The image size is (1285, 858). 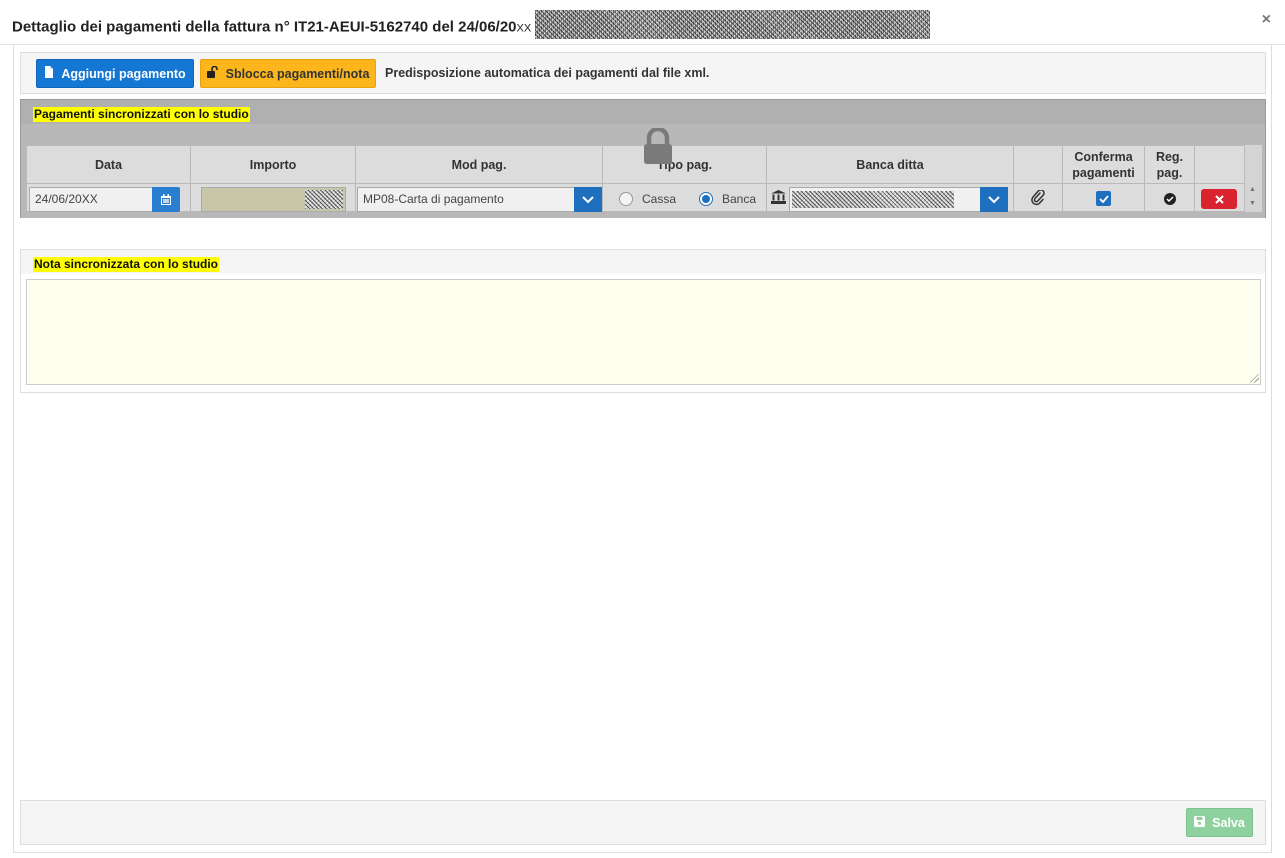 I want to click on redacted-bank, so click(x=873, y=199).